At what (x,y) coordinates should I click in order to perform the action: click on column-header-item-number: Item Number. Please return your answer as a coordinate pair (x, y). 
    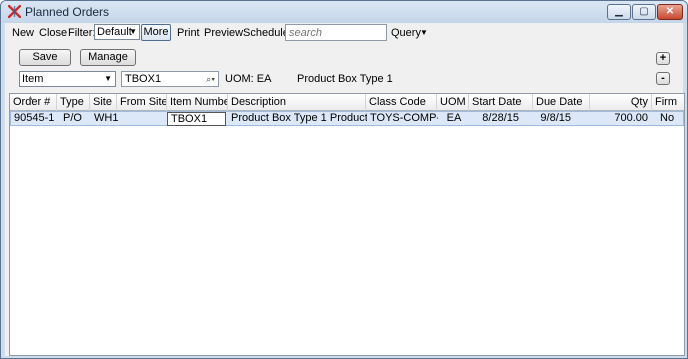
    Looking at the image, I should click on (197, 102).